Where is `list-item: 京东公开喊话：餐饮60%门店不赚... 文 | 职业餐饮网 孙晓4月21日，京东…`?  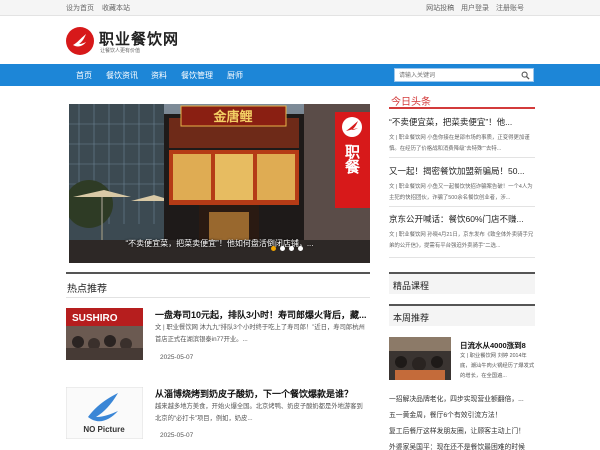
list-item: 京东公开喊话：餐饮60%门店不赚... 文 | 职业餐饮网 孙晓4月21日，京东… is located at coordinates (462, 232).